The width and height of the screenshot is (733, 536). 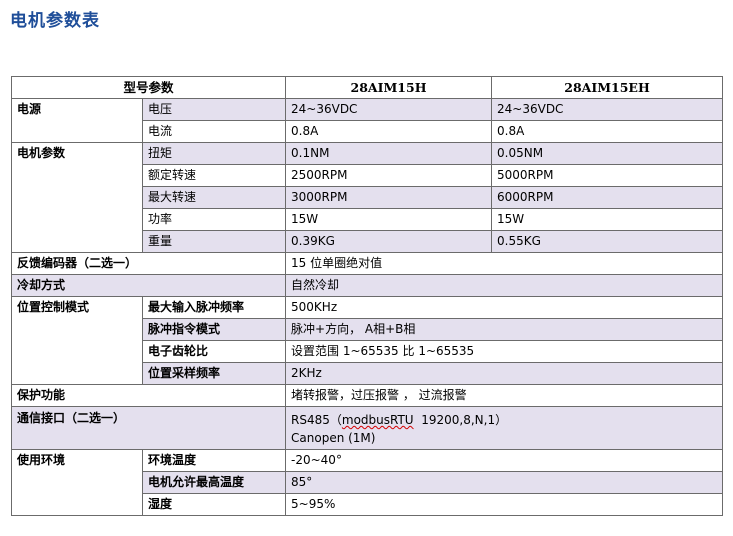 What do you see at coordinates (504, 373) in the screenshot?
I see `cell-value: 2KHz` at bounding box center [504, 373].